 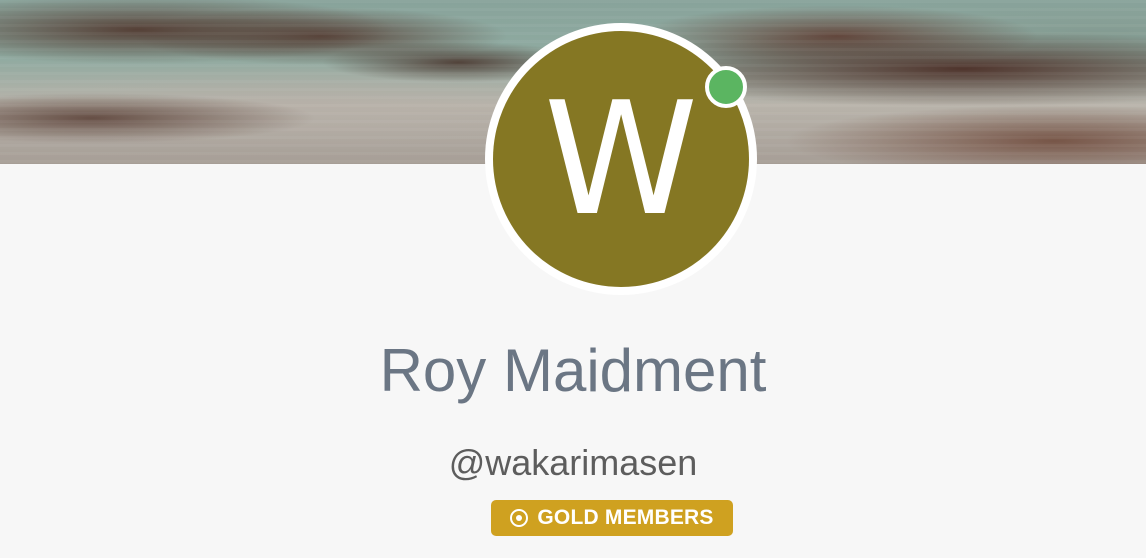 I want to click on avatar: W, so click(x=621, y=159).